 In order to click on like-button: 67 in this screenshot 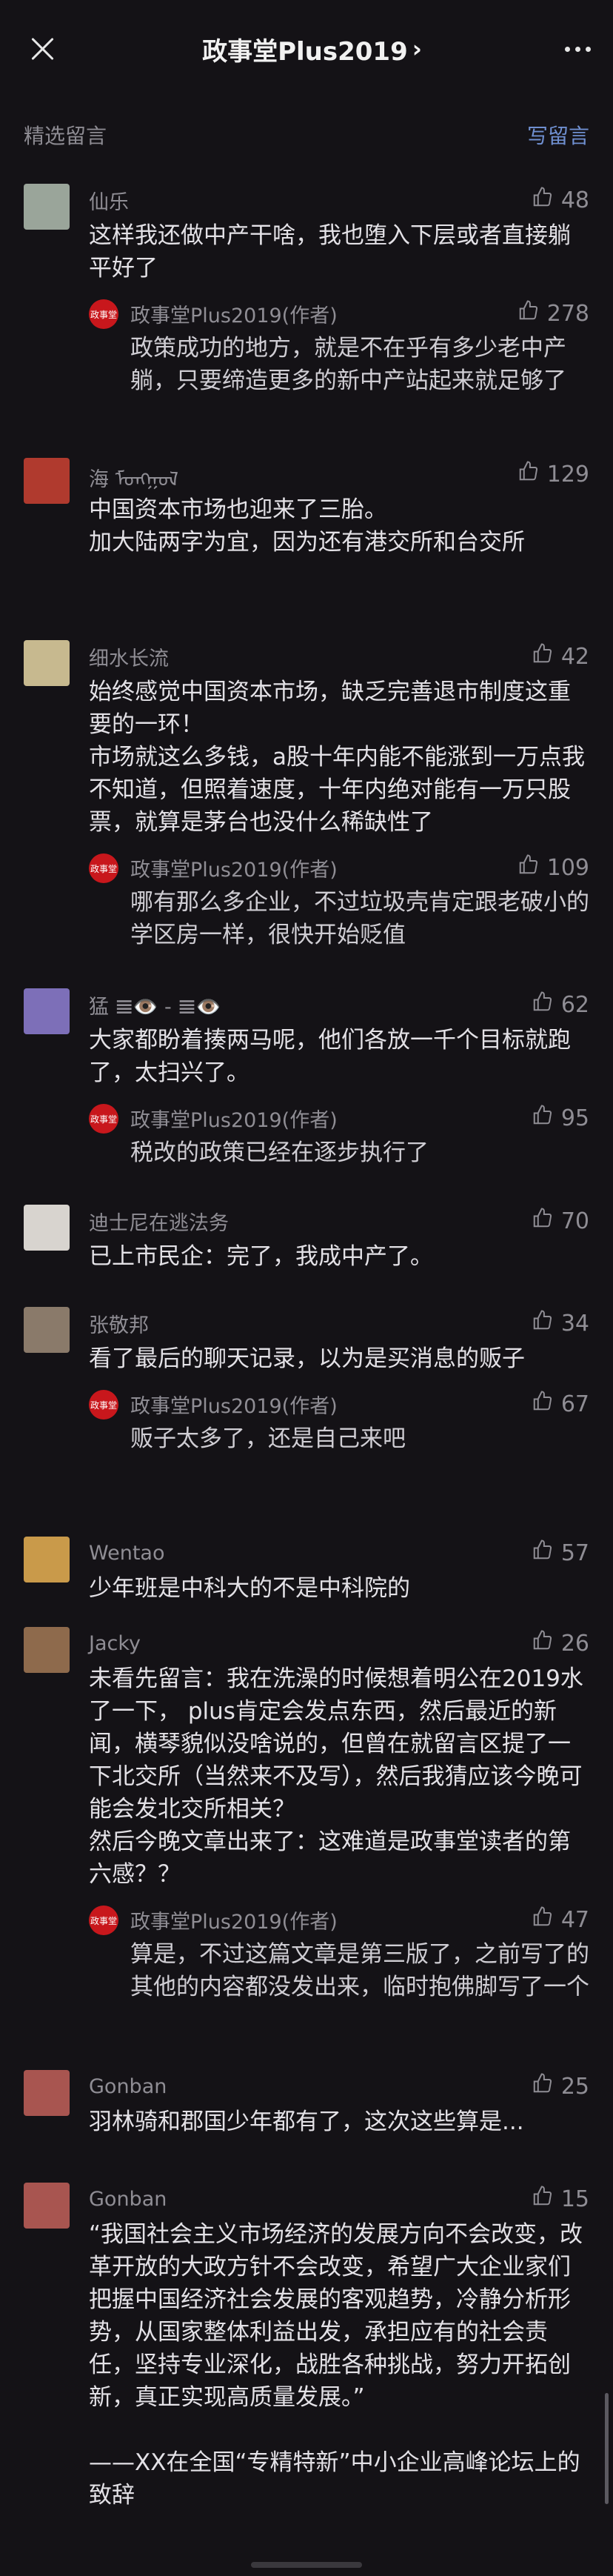, I will do `click(560, 1404)`.